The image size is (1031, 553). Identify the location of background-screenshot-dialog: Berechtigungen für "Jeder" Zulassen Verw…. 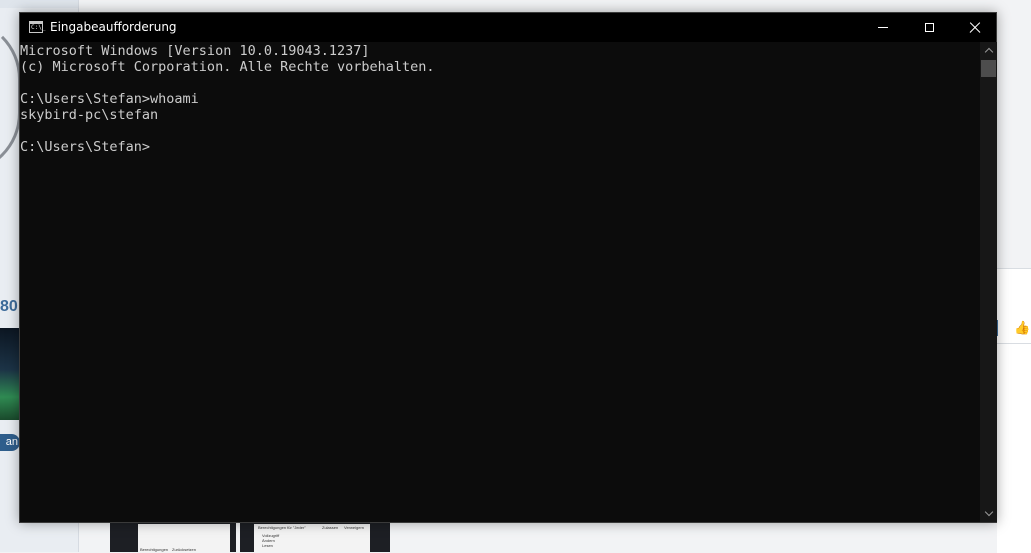
(312, 538).